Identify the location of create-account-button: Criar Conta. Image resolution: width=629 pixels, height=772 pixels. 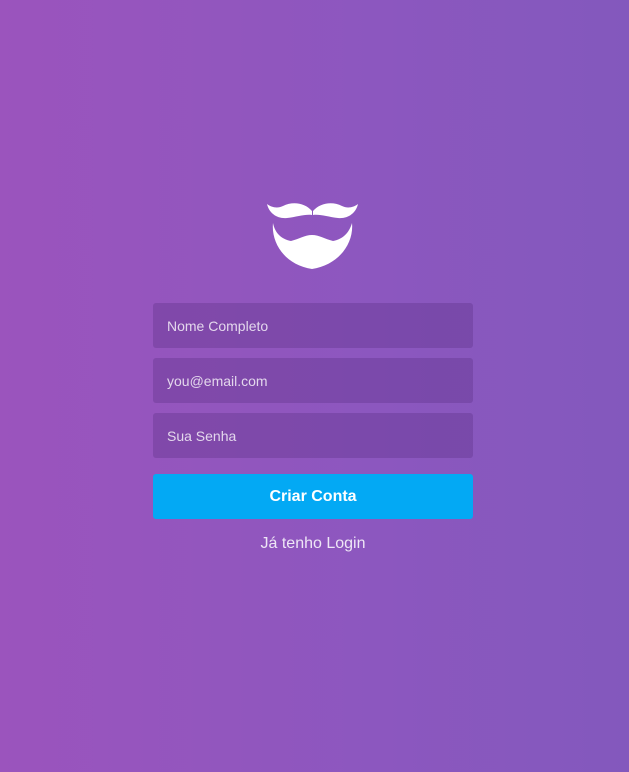
(313, 496).